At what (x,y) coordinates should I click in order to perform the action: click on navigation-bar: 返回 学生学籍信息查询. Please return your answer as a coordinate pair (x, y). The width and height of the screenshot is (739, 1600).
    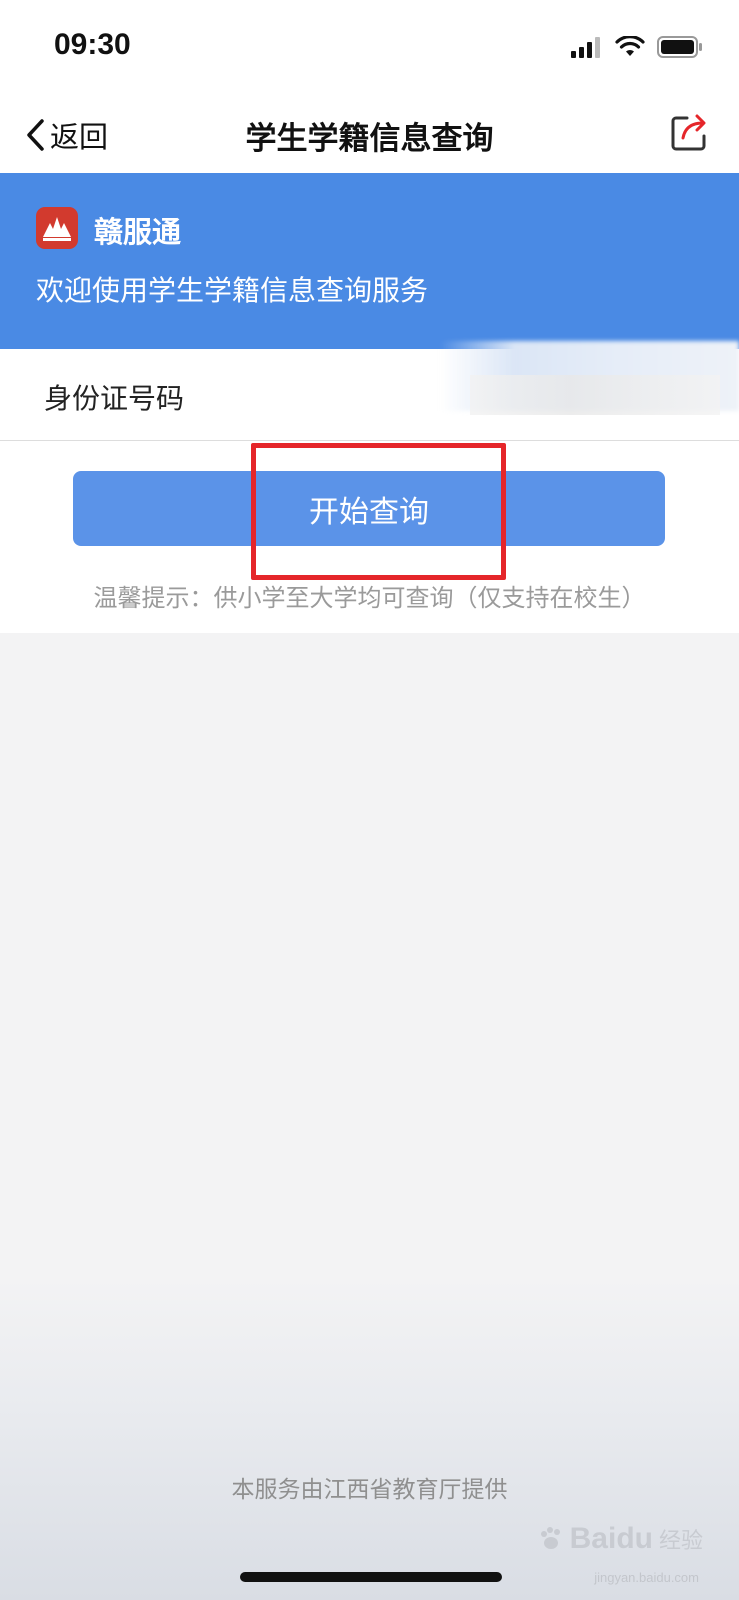
    Looking at the image, I should click on (369, 134).